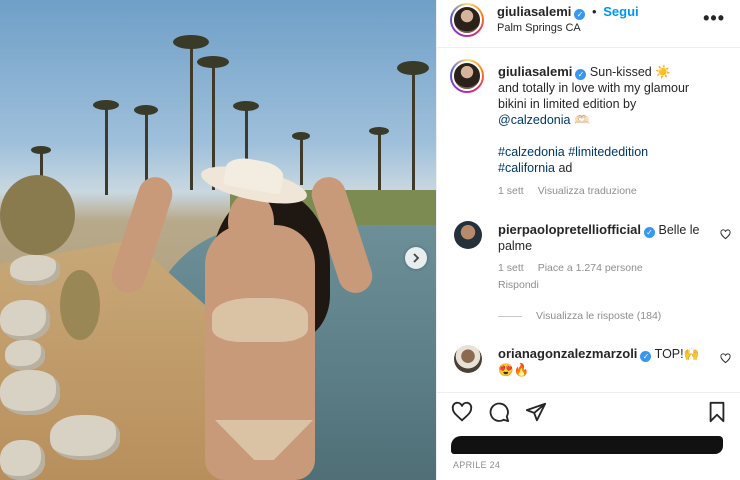 The width and height of the screenshot is (740, 480). What do you see at coordinates (620, 11) in the screenshot?
I see `follow-button: Segui` at bounding box center [620, 11].